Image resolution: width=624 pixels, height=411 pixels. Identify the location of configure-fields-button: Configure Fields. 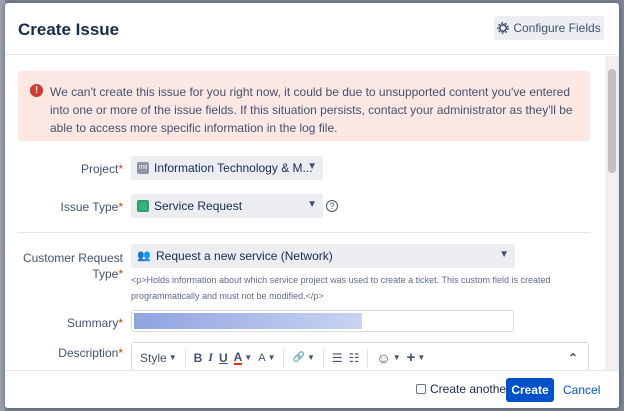
(549, 28).